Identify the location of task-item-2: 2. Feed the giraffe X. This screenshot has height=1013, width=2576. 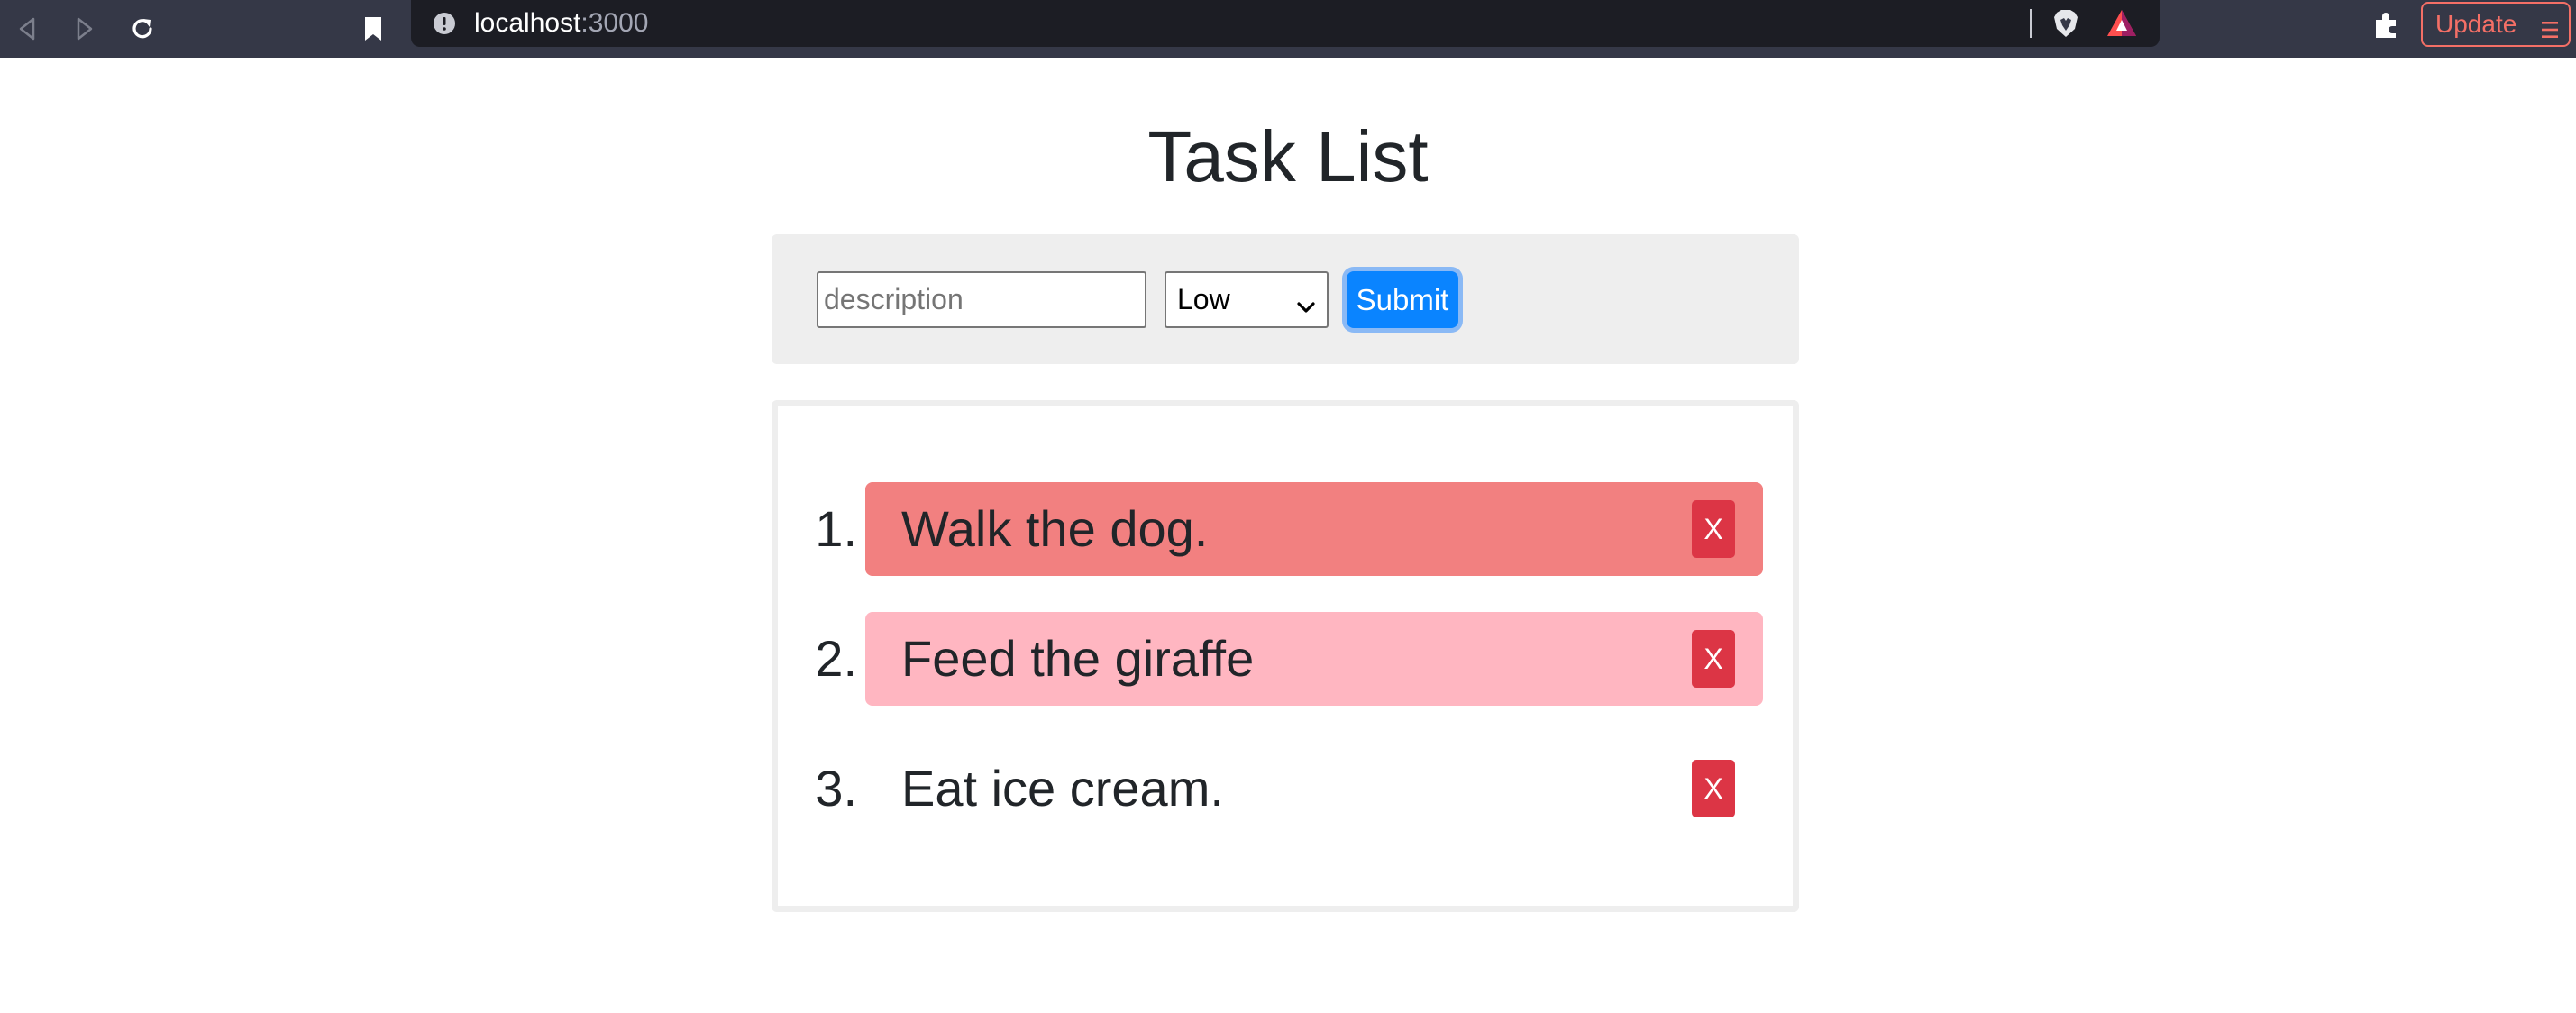
(1285, 659).